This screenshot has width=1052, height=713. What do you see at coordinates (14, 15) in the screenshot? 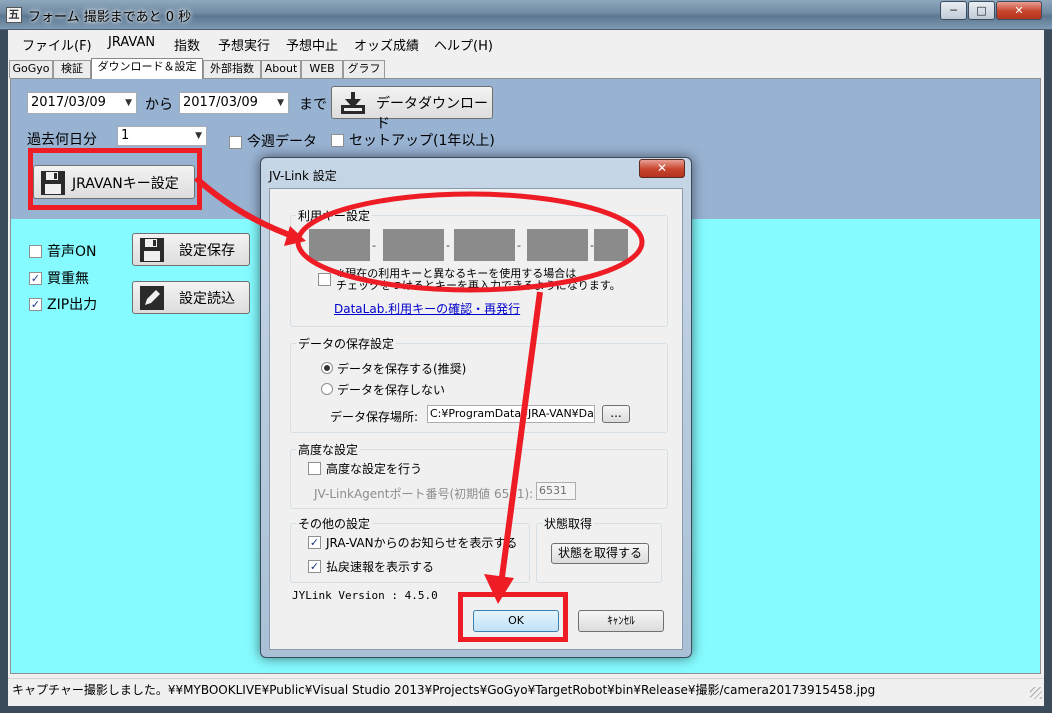
I see `app-icon: 五` at bounding box center [14, 15].